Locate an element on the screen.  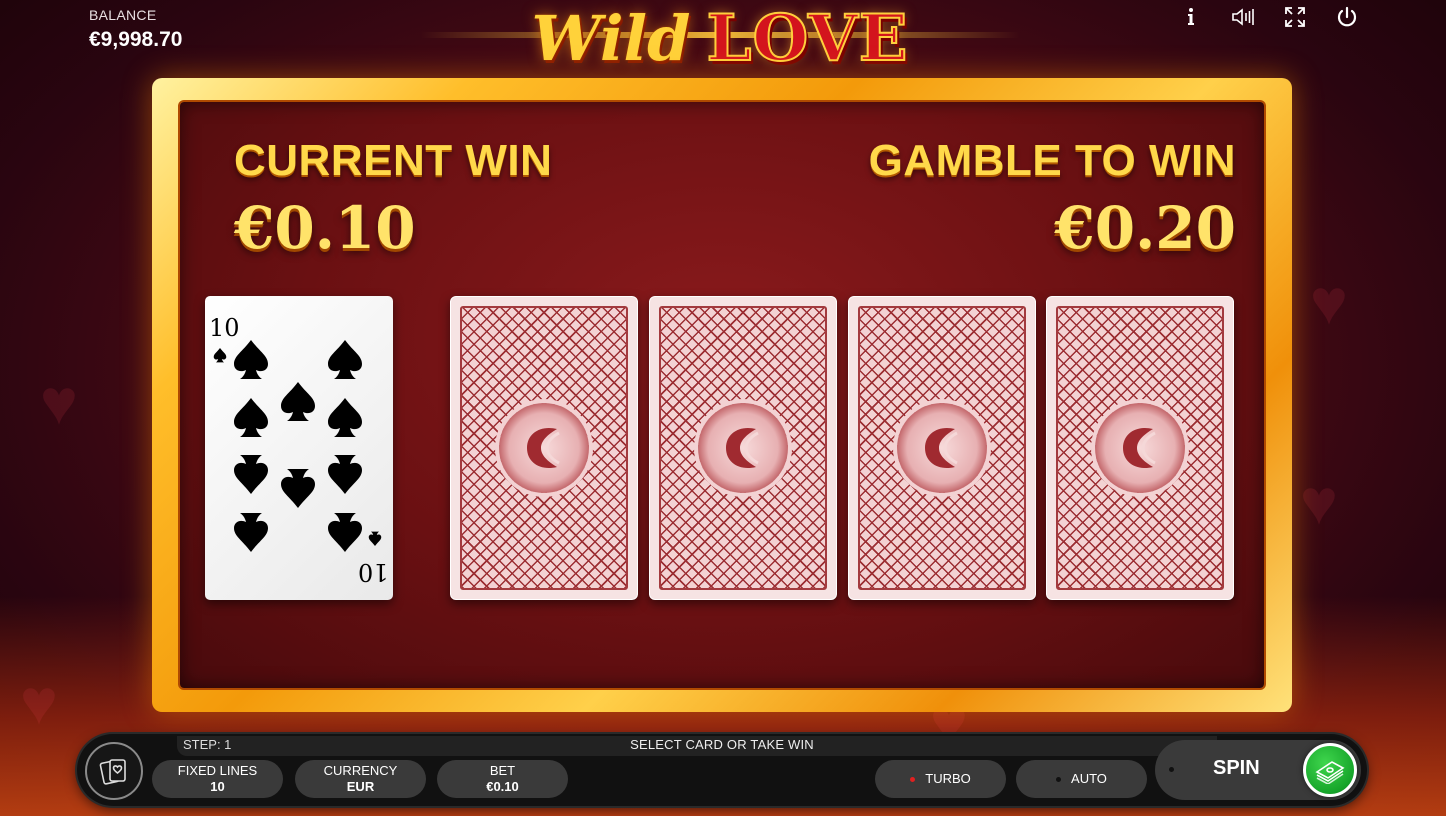
auto-indicator is located at coordinates (1059, 779).